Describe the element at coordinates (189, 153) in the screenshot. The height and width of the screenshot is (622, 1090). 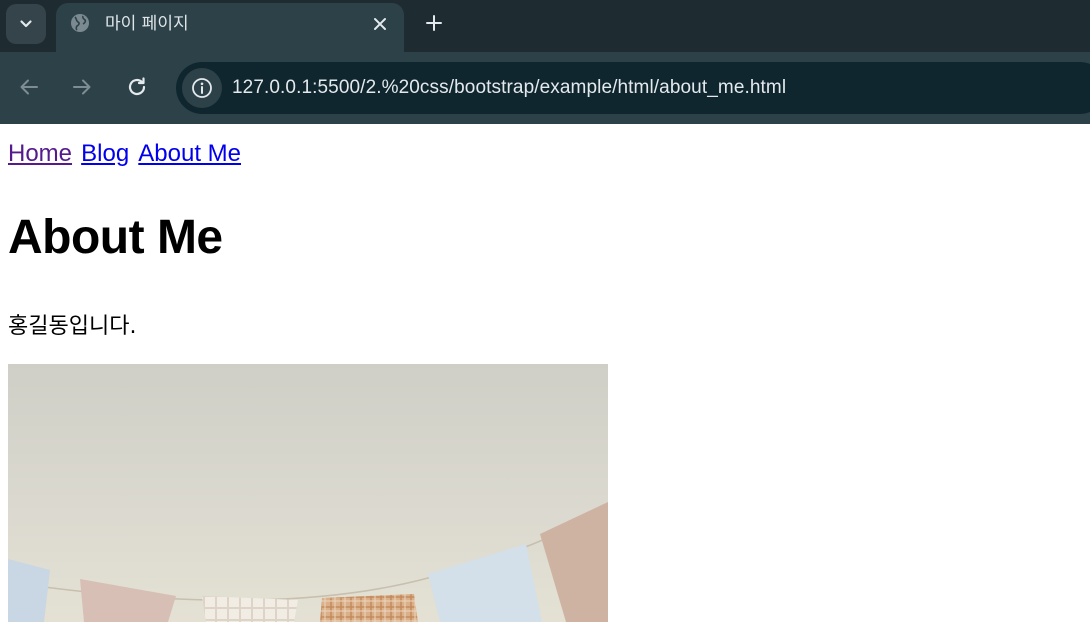
I see `nav-link-about-me: About Me` at that location.